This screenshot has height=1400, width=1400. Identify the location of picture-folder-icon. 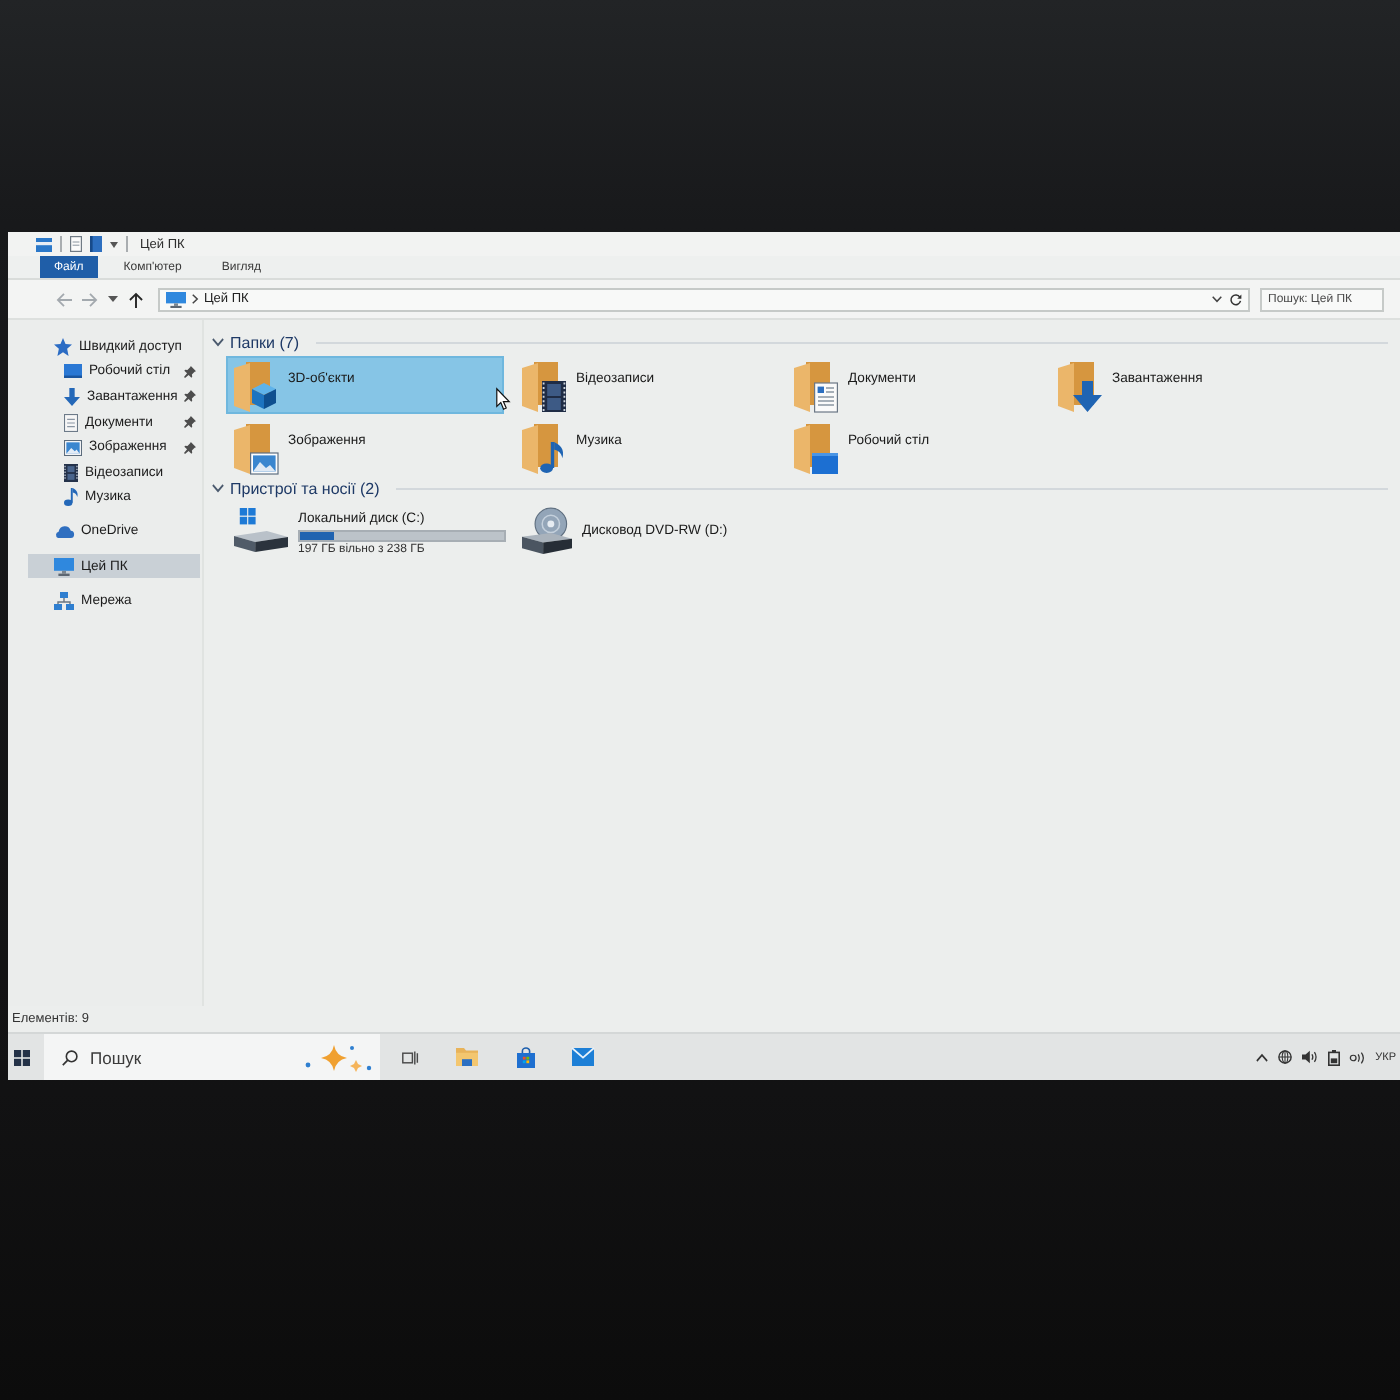
(256, 449).